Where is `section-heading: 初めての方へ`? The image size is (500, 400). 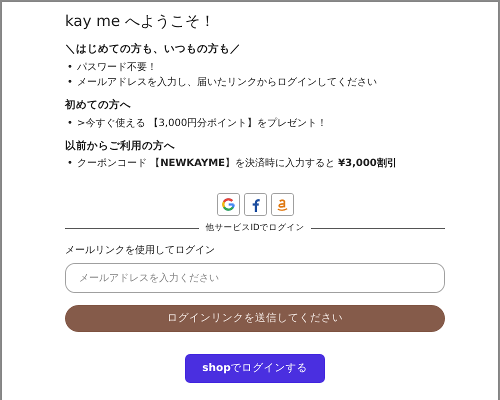 section-heading: 初めての方へ is located at coordinates (98, 105).